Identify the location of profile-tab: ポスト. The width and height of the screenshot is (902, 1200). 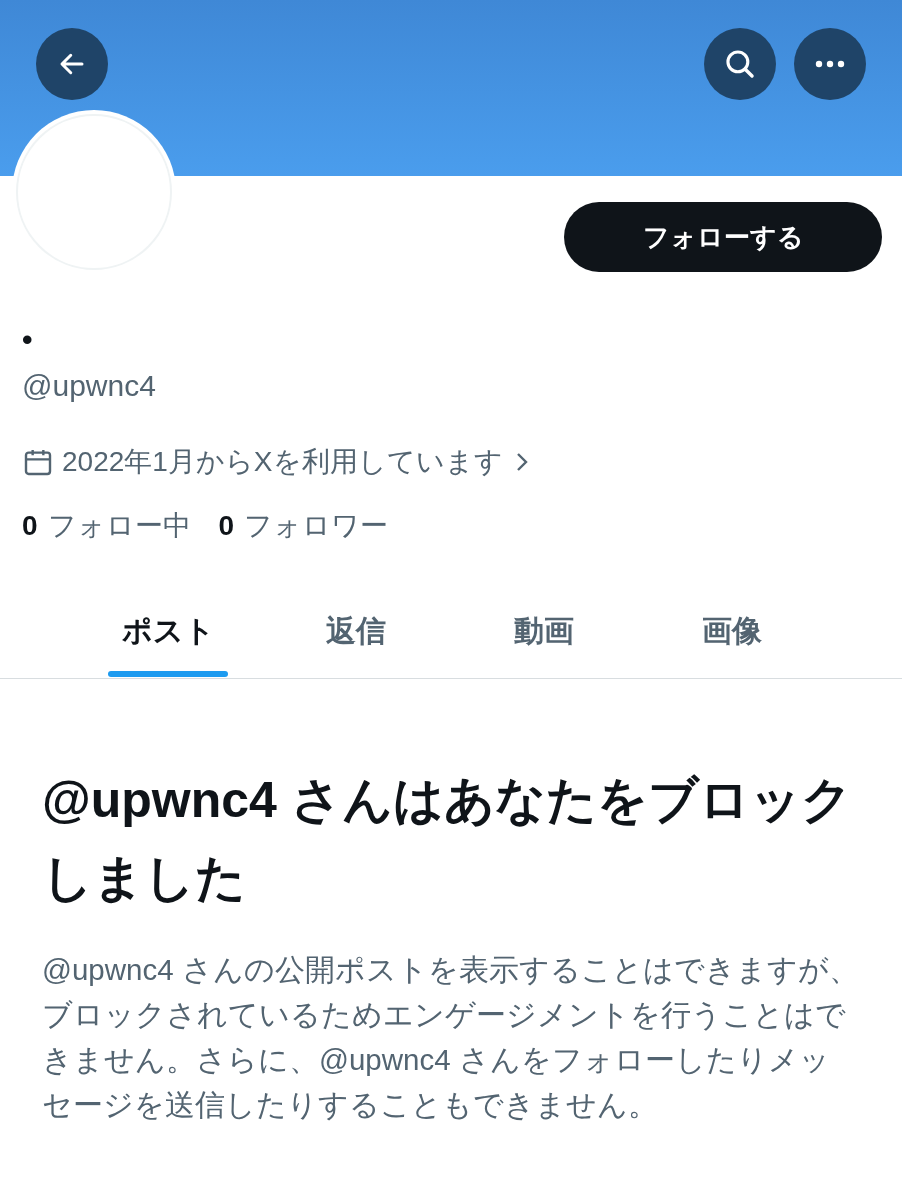
(168, 630).